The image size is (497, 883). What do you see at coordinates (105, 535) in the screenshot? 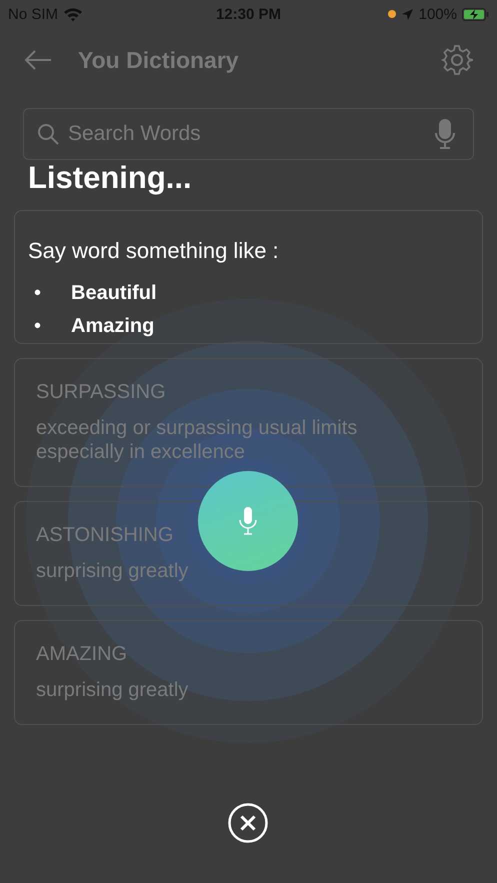
I see `word-title: ASTONISHING` at bounding box center [105, 535].